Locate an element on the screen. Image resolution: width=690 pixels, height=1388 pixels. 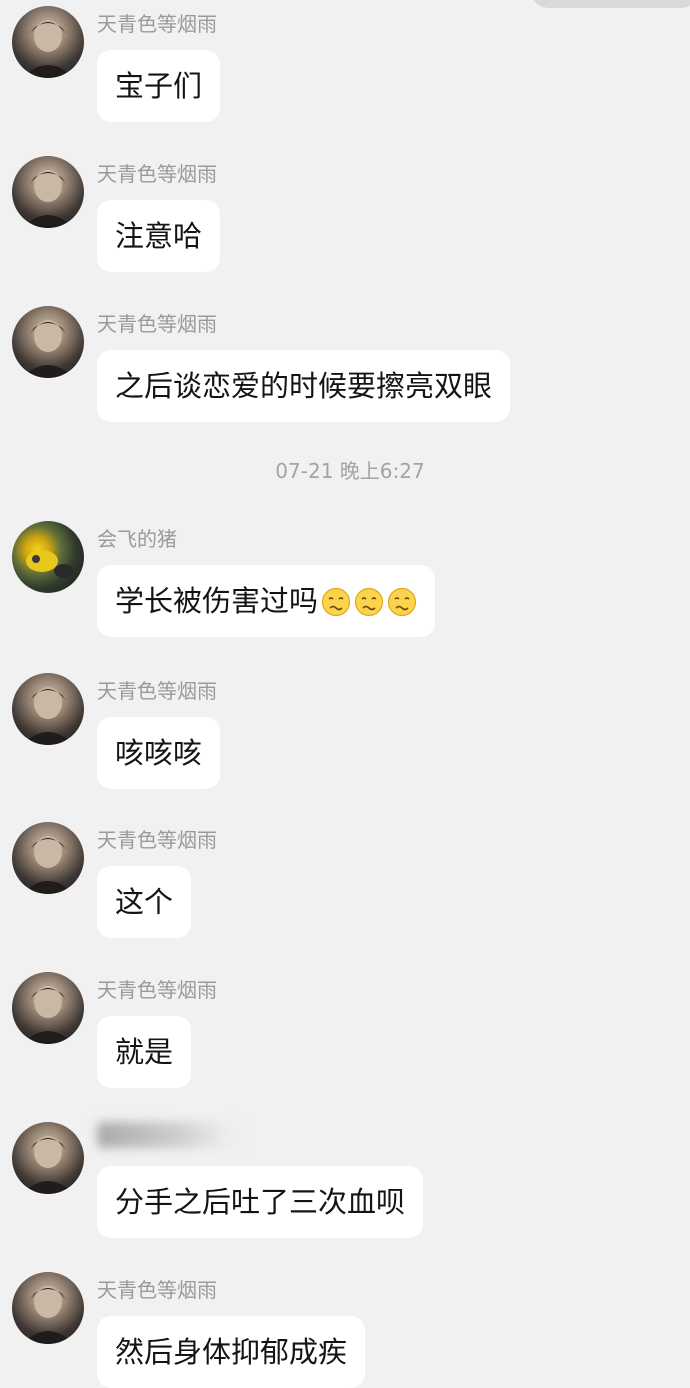
message-bubble: 注意哈 is located at coordinates (159, 236).